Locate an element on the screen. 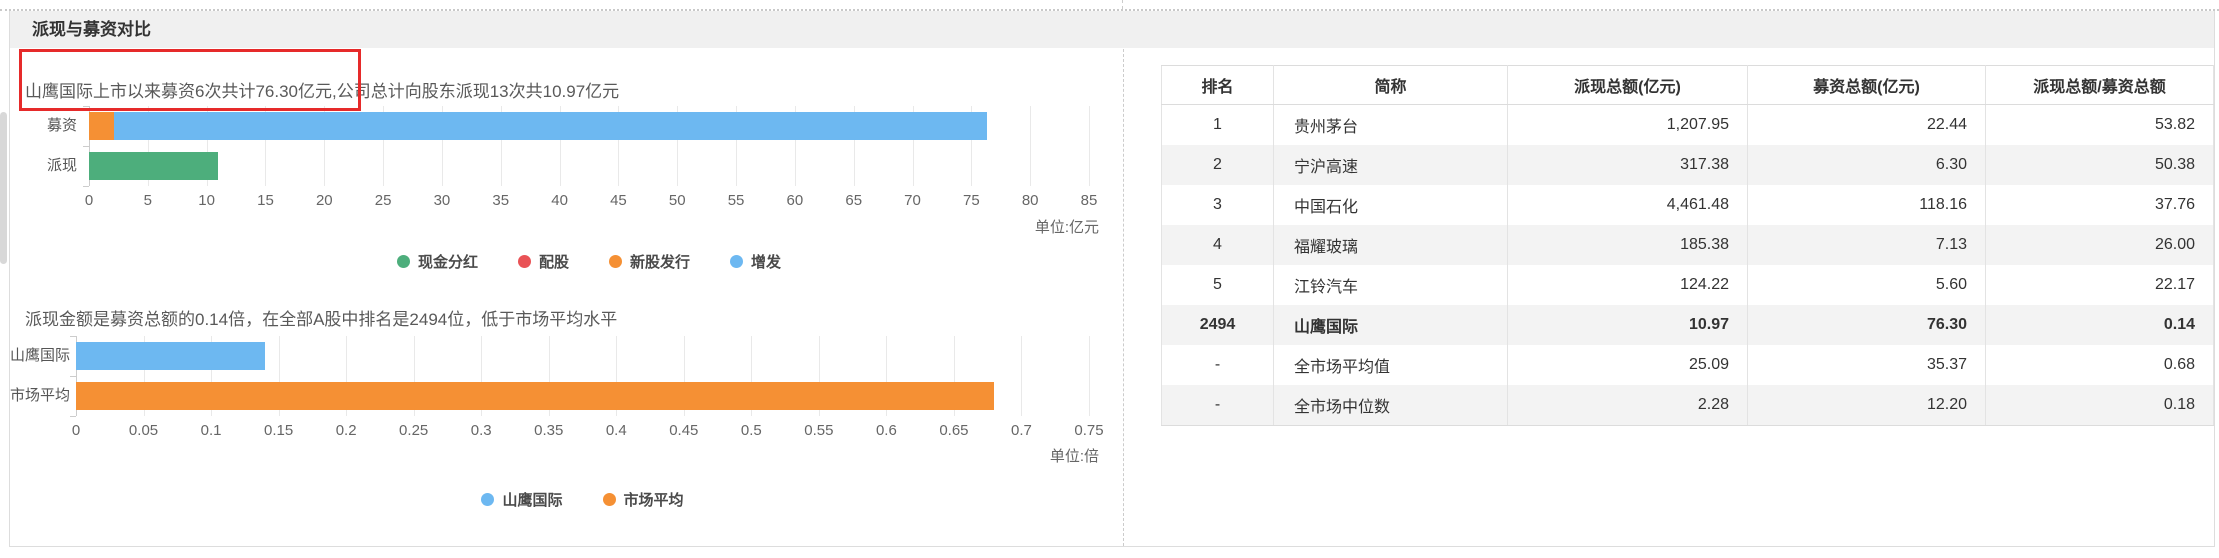 Image resolution: width=2219 pixels, height=558 pixels. legend-item-现金分红: 现金分红 is located at coordinates (437, 261).